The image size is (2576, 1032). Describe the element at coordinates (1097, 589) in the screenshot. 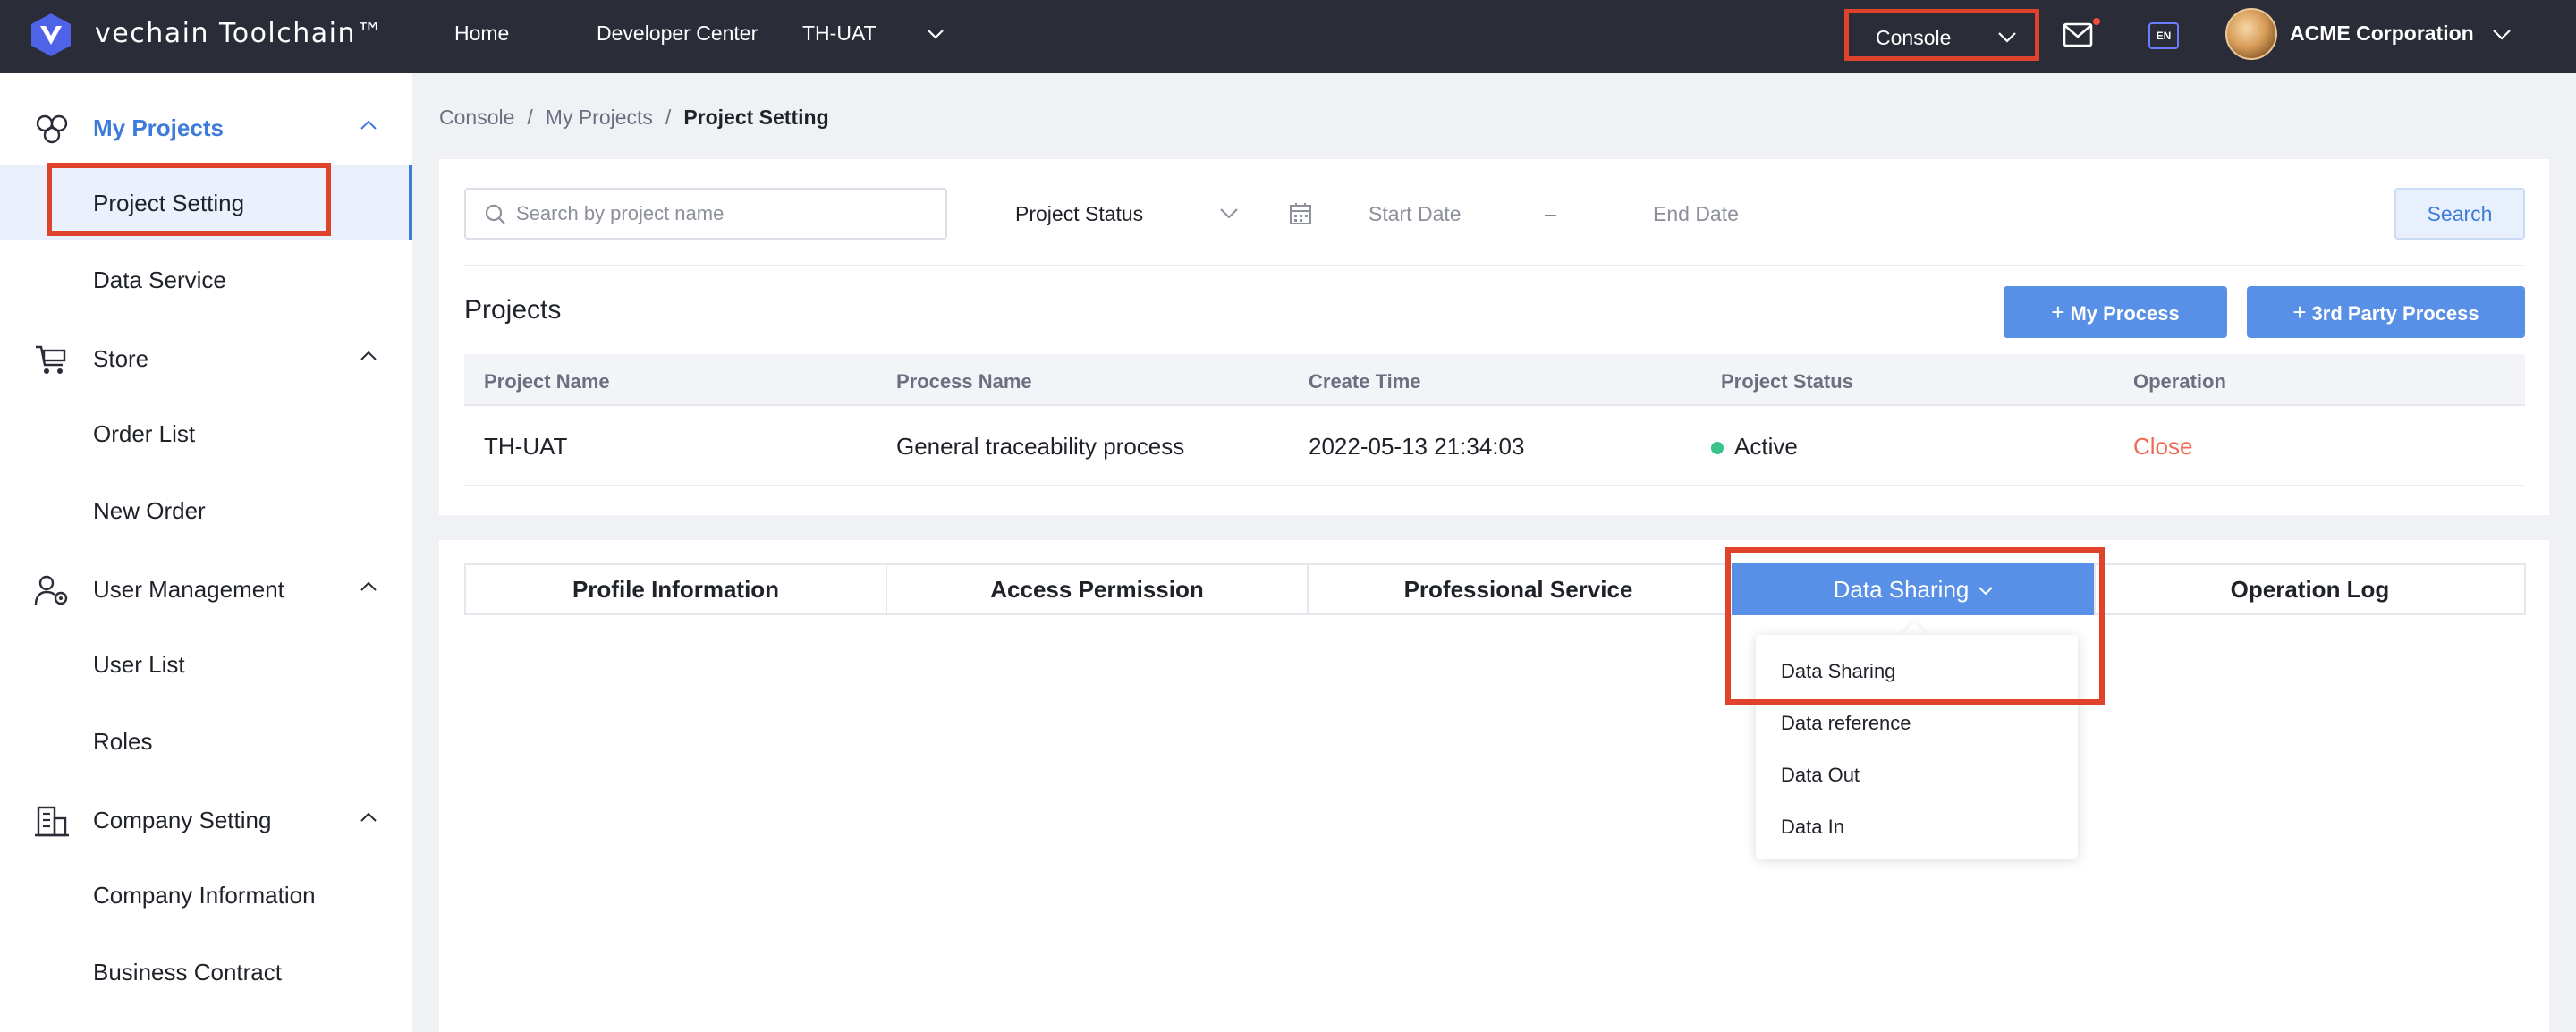

I see `tab-access-permission: Access Permission` at that location.